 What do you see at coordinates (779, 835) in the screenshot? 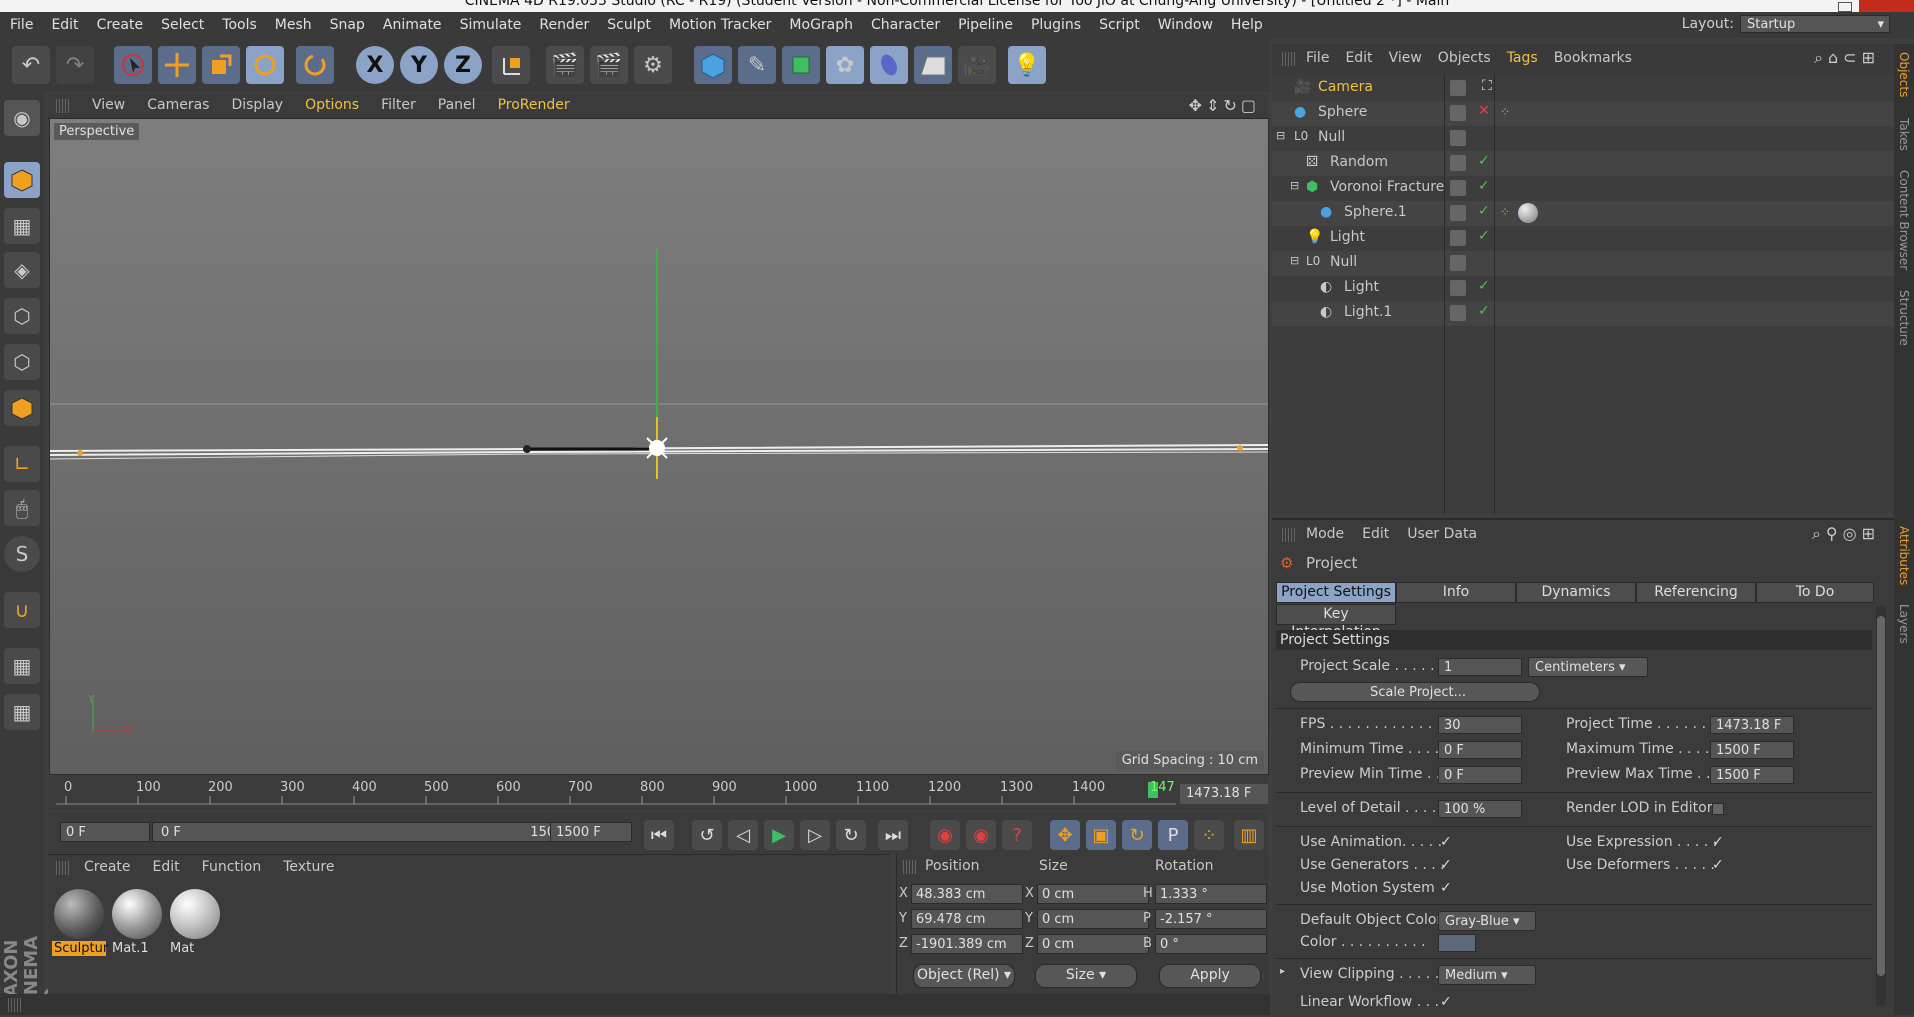
I see `play-icon: ▶` at bounding box center [779, 835].